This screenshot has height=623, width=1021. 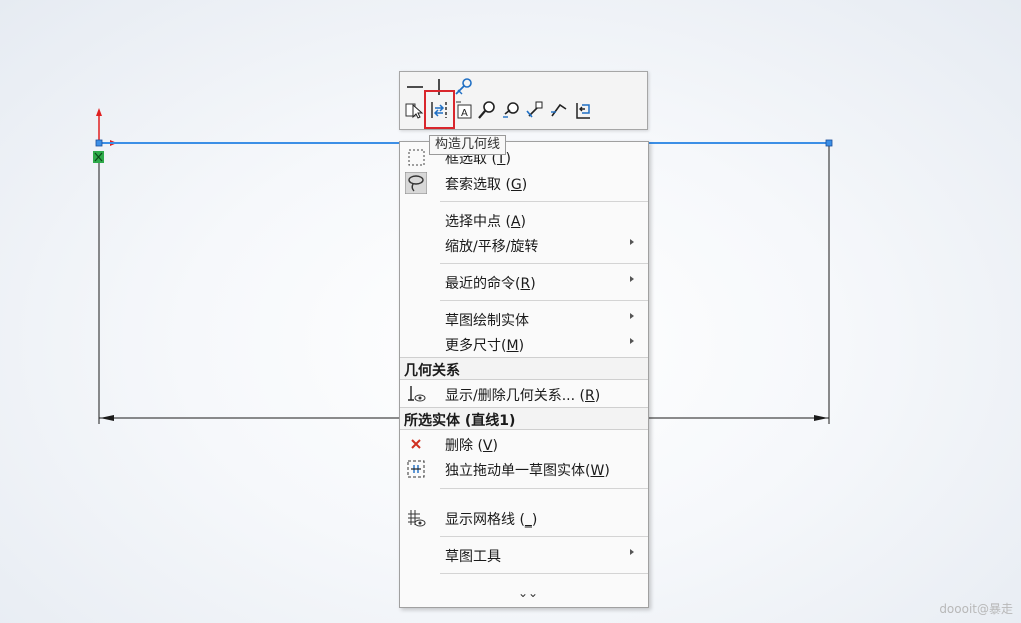 I want to click on menu-item-recent-commands: 最近的命令(R), so click(x=524, y=282).